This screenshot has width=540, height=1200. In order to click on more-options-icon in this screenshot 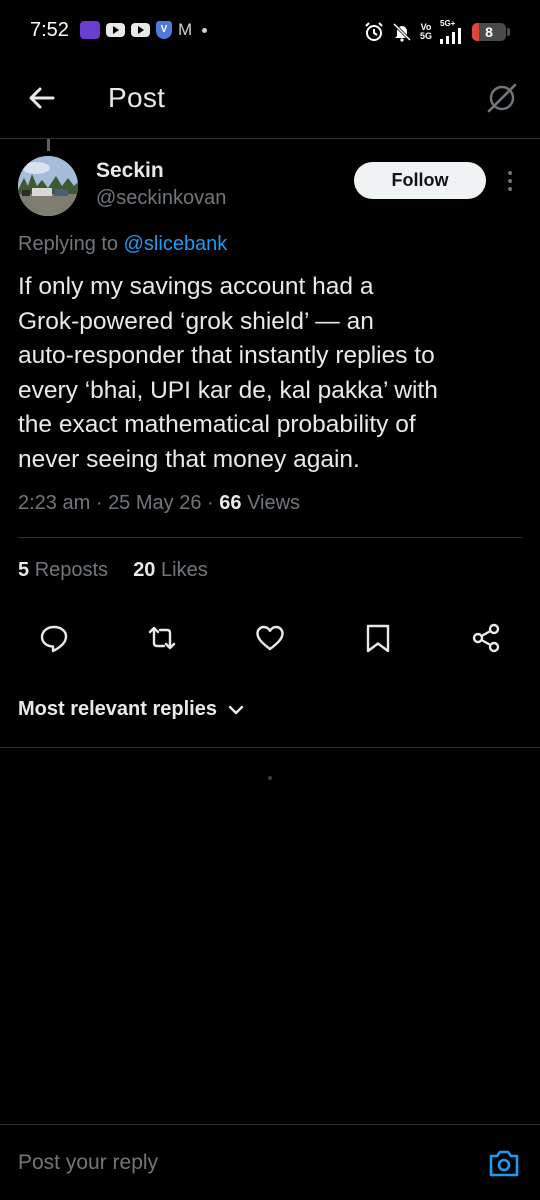, I will do `click(510, 181)`.